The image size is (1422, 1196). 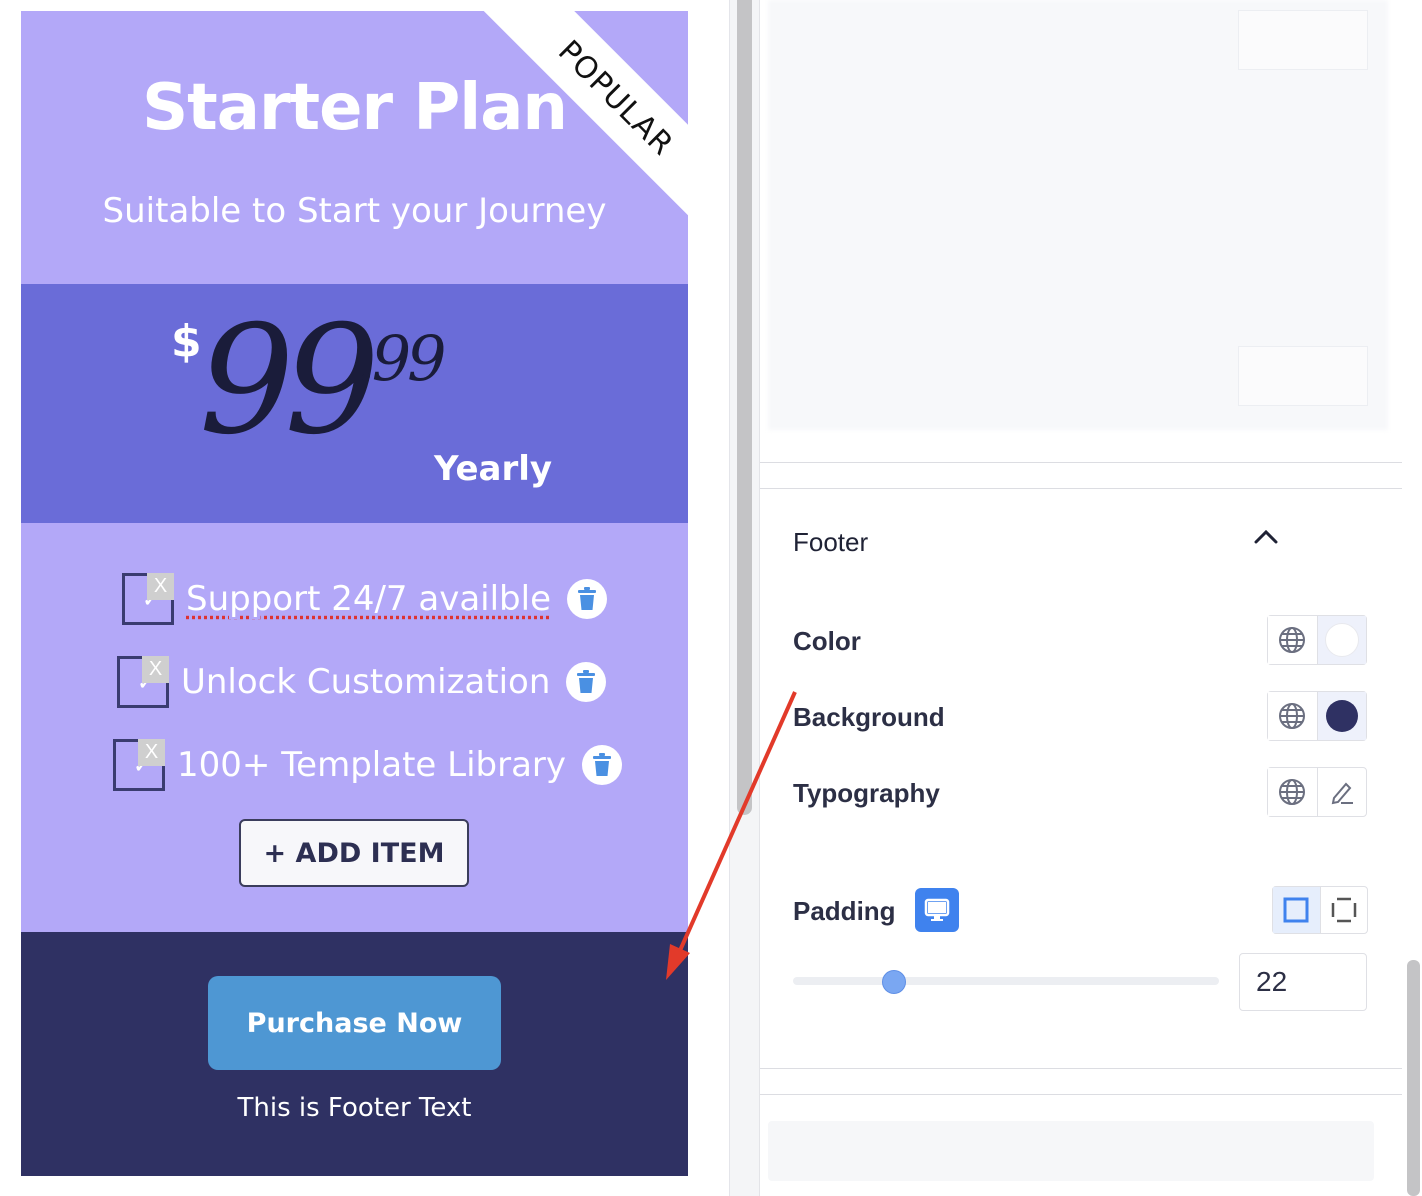 What do you see at coordinates (1006, 981) in the screenshot?
I see `padding-slider-track` at bounding box center [1006, 981].